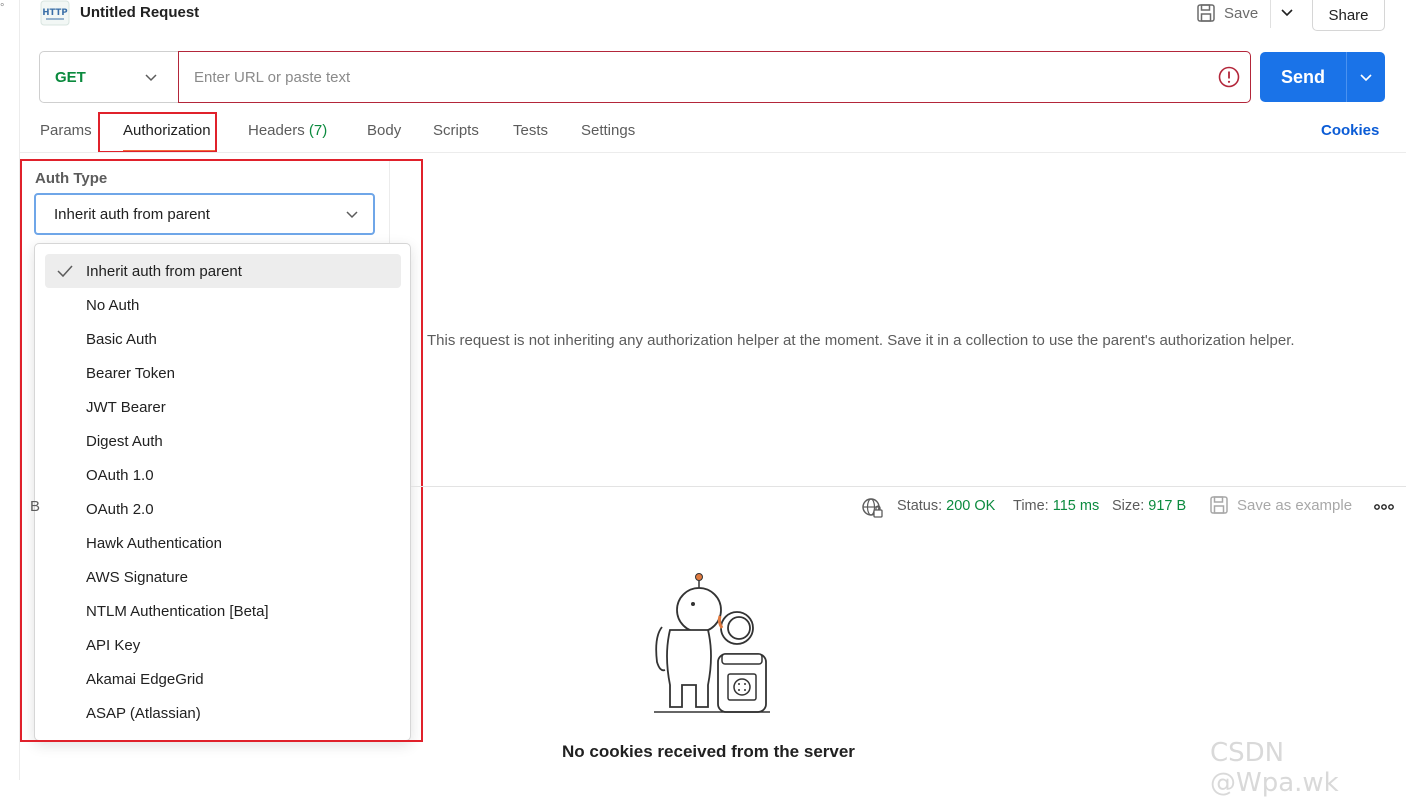 The height and width of the screenshot is (798, 1406). Describe the element at coordinates (708, 751) in the screenshot. I see `empty-state-message: No cookies received from the server` at that location.